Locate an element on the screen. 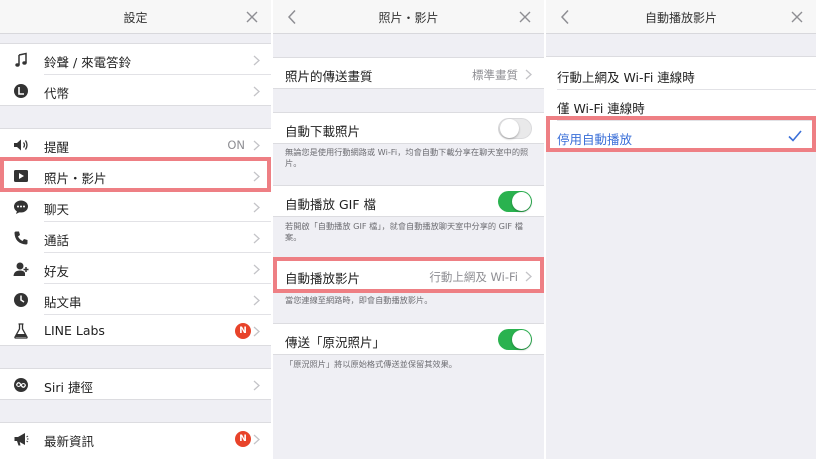 The height and width of the screenshot is (459, 816). auto-download-label: 自動下載照片 is located at coordinates (323, 131).